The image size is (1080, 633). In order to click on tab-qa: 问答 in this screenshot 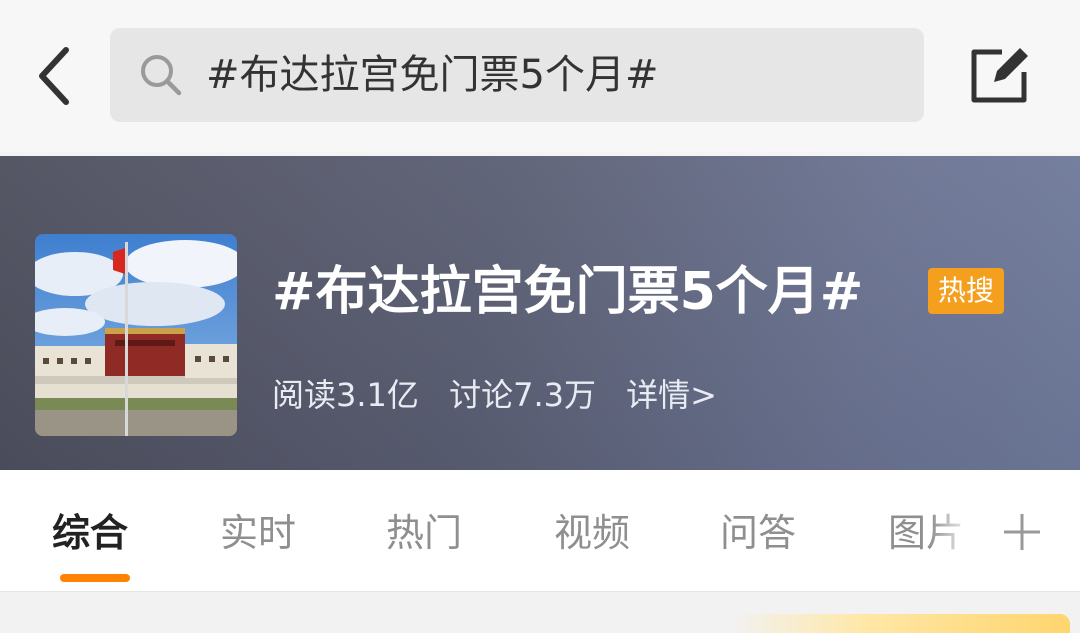, I will do `click(758, 533)`.